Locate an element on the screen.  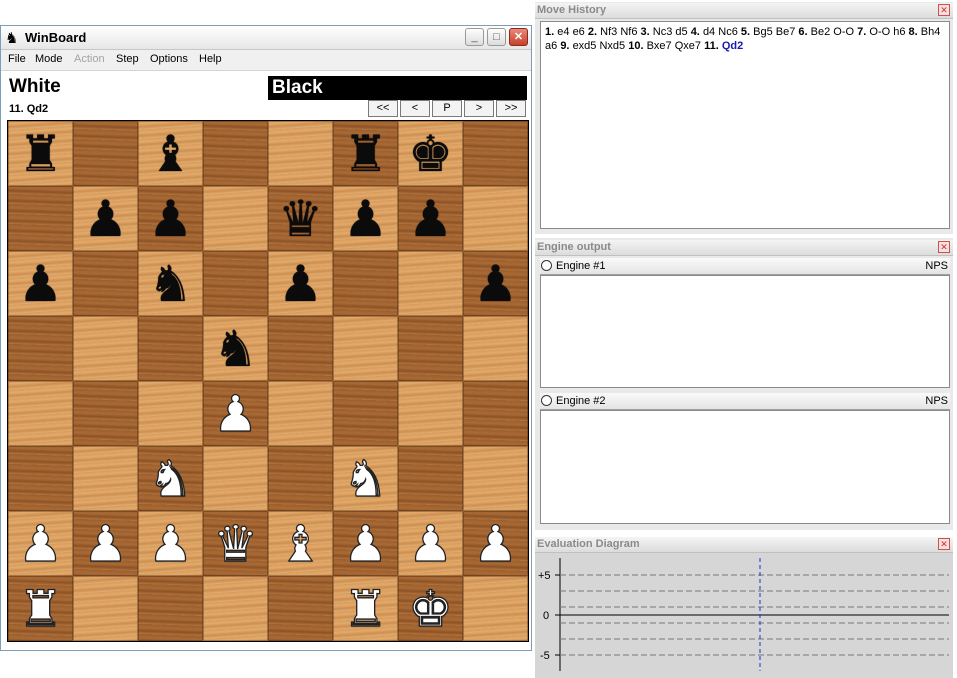
square-a2: ♟ is located at coordinates (40, 543).